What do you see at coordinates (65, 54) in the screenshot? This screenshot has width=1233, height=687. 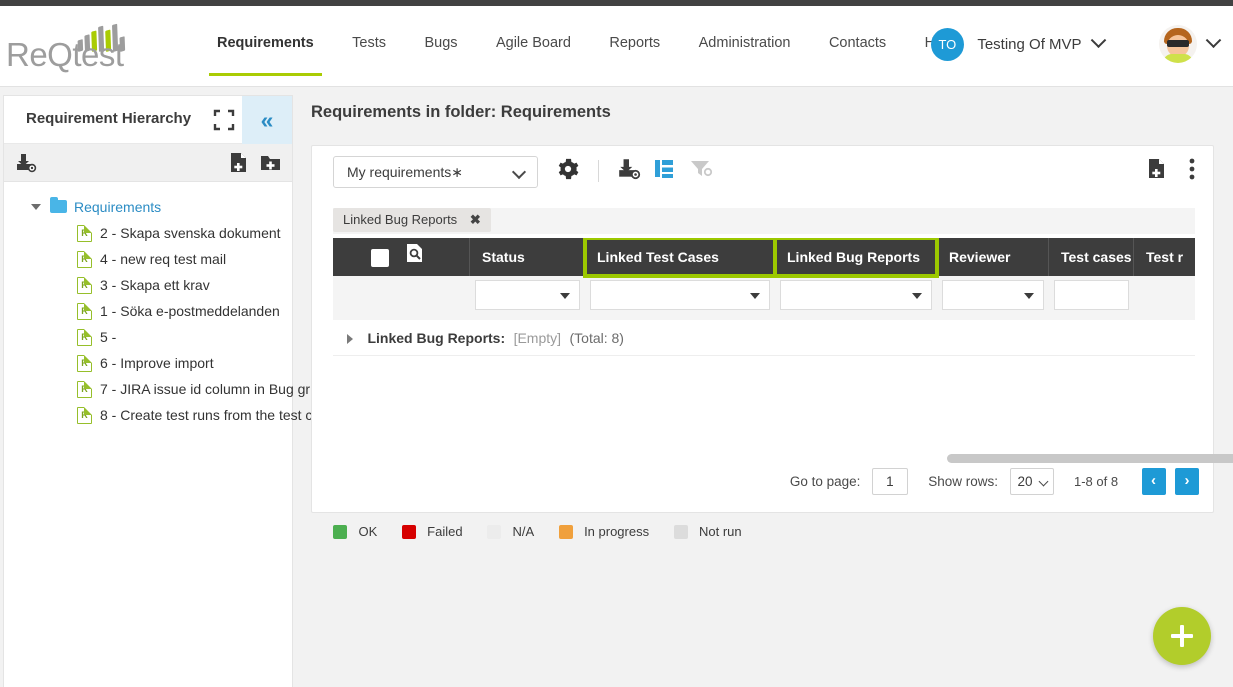 I see `logo-text: ReQtest` at bounding box center [65, 54].